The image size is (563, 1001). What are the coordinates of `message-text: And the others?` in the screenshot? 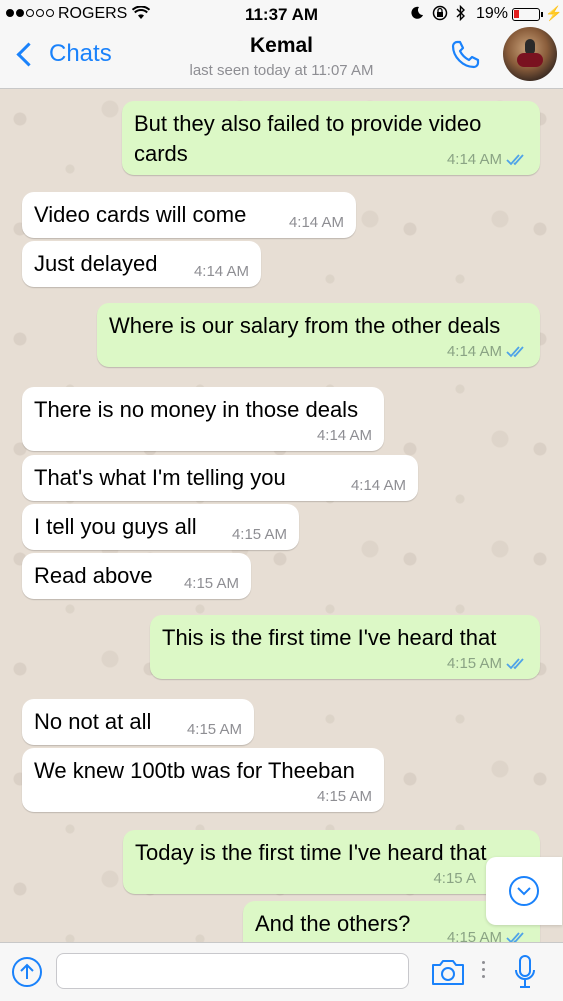 It's located at (333, 923).